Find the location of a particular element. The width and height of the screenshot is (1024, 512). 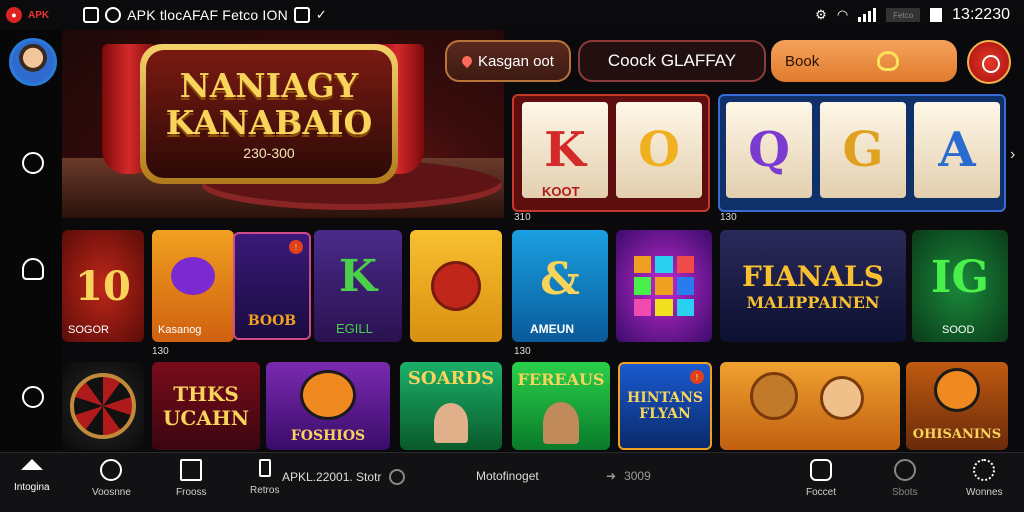

motofinoget-text: Motofinoget is located at coordinates (507, 476).